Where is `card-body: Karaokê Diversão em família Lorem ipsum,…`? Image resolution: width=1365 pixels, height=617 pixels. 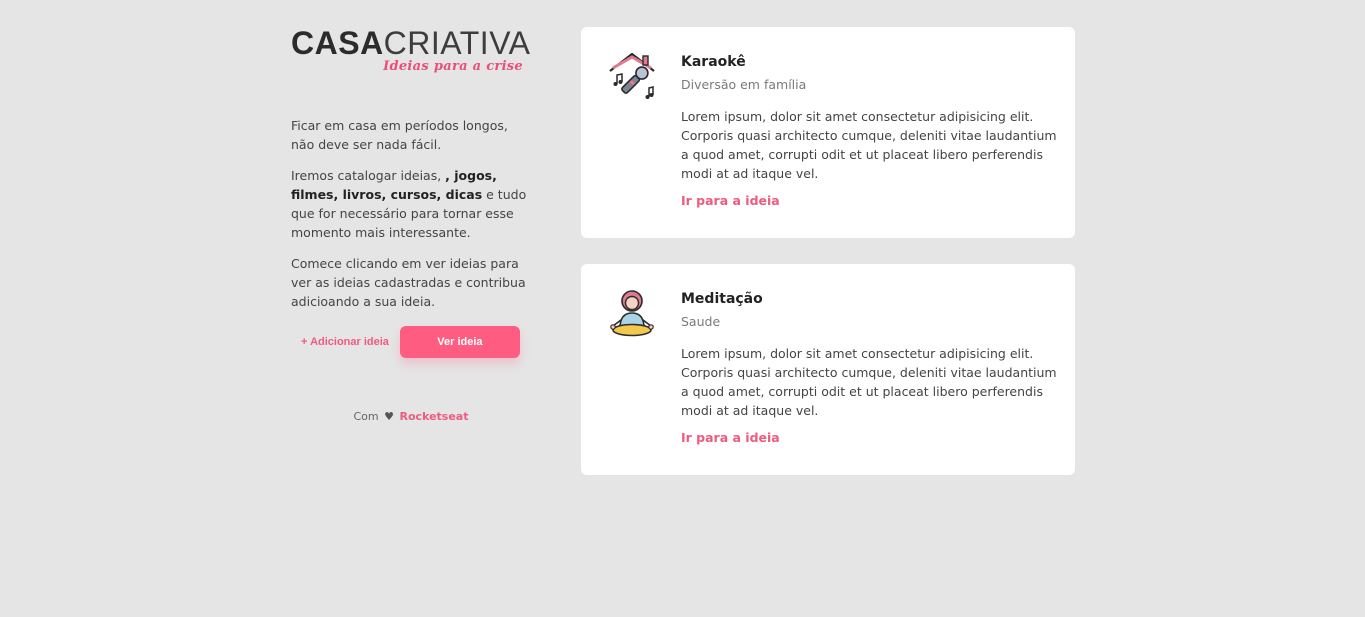
card-body: Karaokê Diversão em família Lorem ipsum,… is located at coordinates (871, 130).